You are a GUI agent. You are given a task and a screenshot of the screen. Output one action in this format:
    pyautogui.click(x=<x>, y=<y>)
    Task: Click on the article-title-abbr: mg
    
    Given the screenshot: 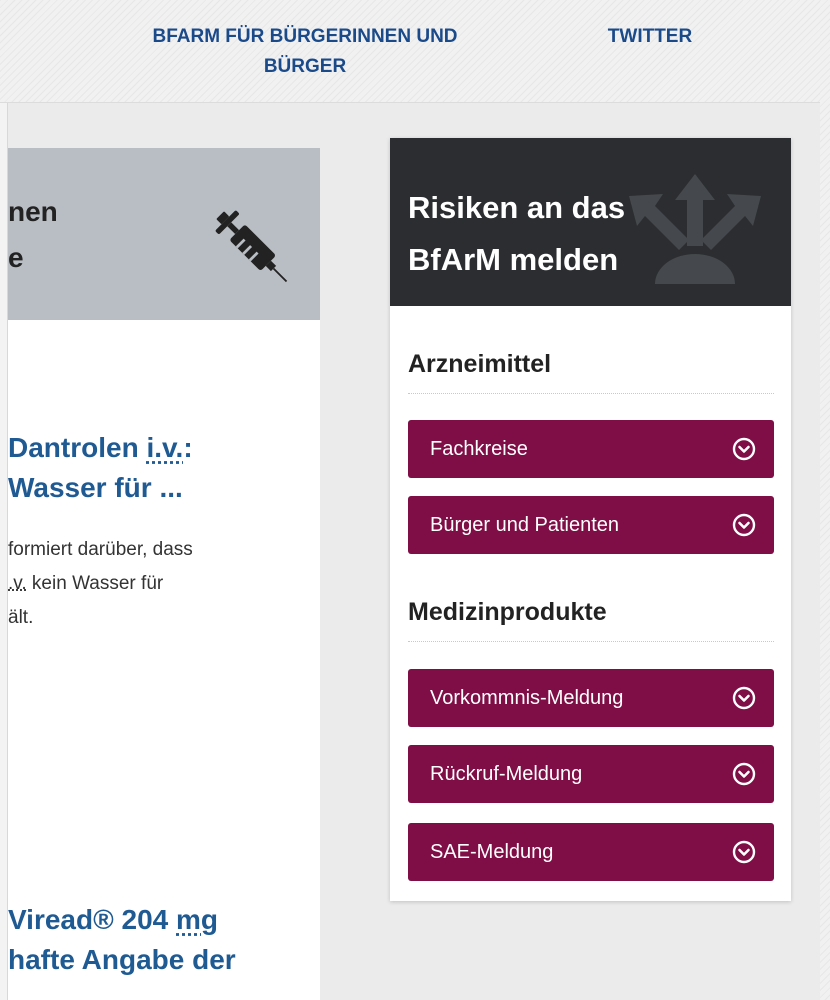 What is the action you would take?
    pyautogui.click(x=197, y=919)
    